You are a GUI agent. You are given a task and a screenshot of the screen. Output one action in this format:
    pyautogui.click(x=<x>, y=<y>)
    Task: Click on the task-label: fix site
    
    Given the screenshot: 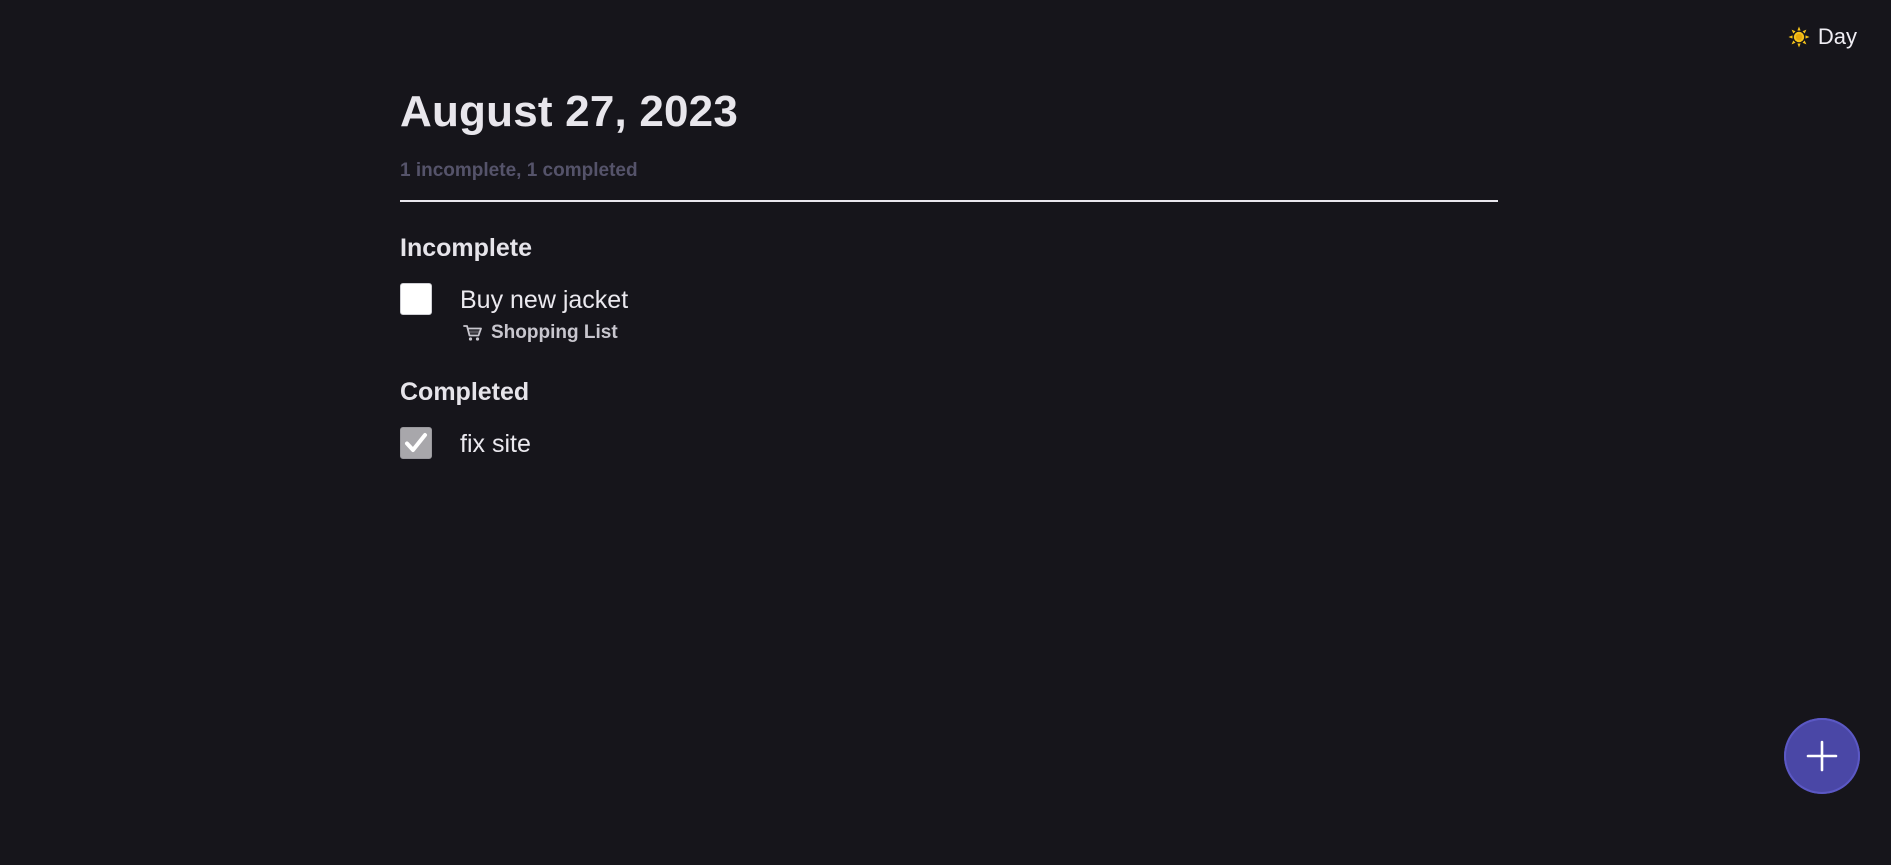 What is the action you would take?
    pyautogui.click(x=979, y=444)
    